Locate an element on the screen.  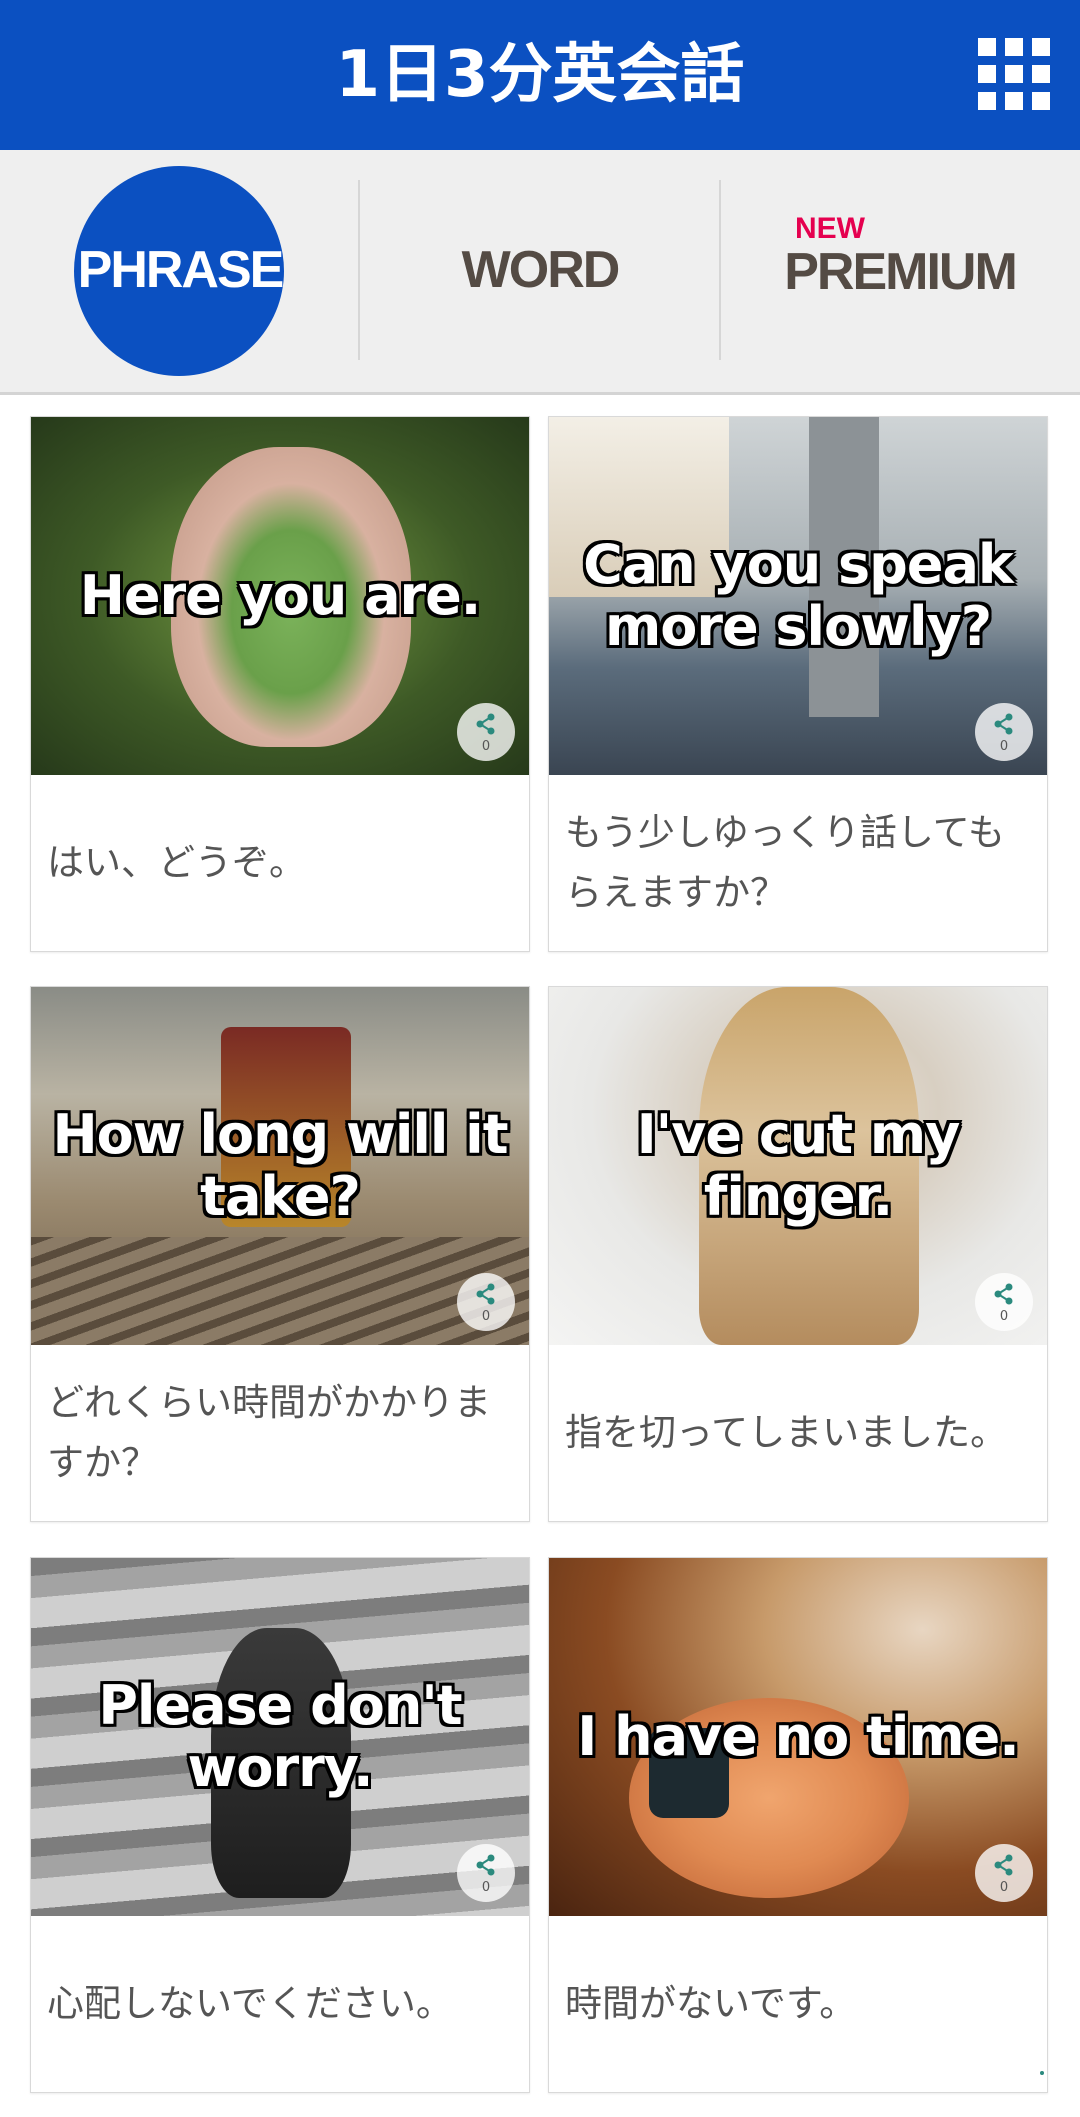
phrase-image: Can you speak more slowly? 0 is located at coordinates (798, 596).